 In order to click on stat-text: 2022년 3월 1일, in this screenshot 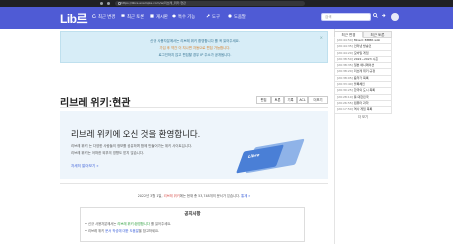, I will do `click(150, 196)`.